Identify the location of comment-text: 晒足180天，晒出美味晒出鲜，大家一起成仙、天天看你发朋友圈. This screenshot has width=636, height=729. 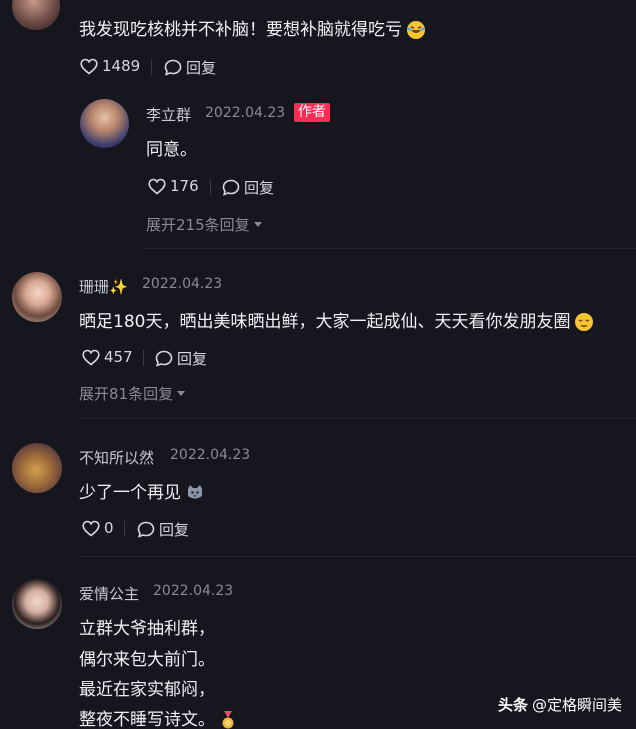
(336, 319).